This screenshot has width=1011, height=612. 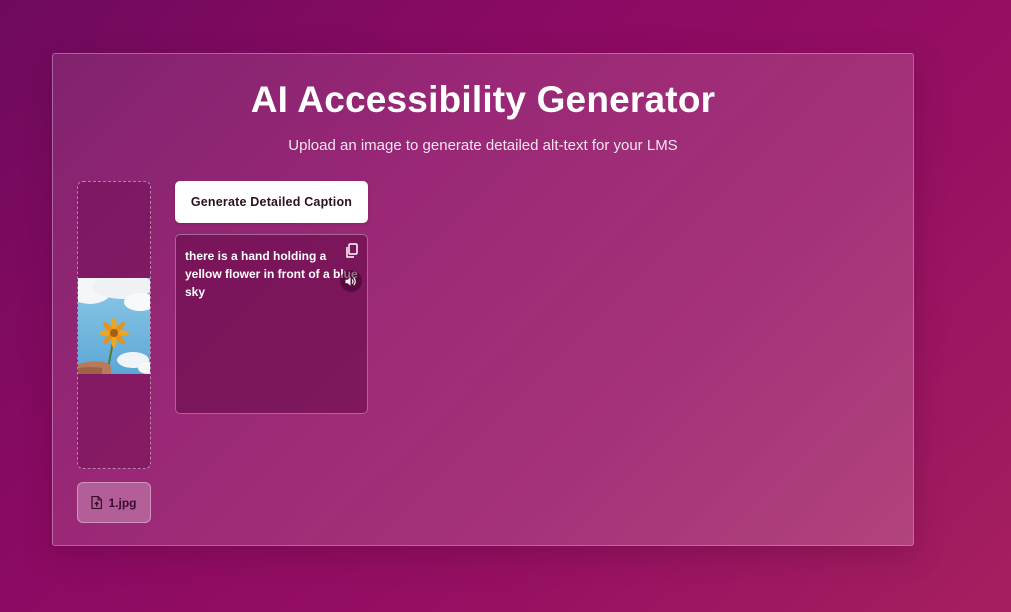 What do you see at coordinates (352, 251) in the screenshot?
I see `copy-icon` at bounding box center [352, 251].